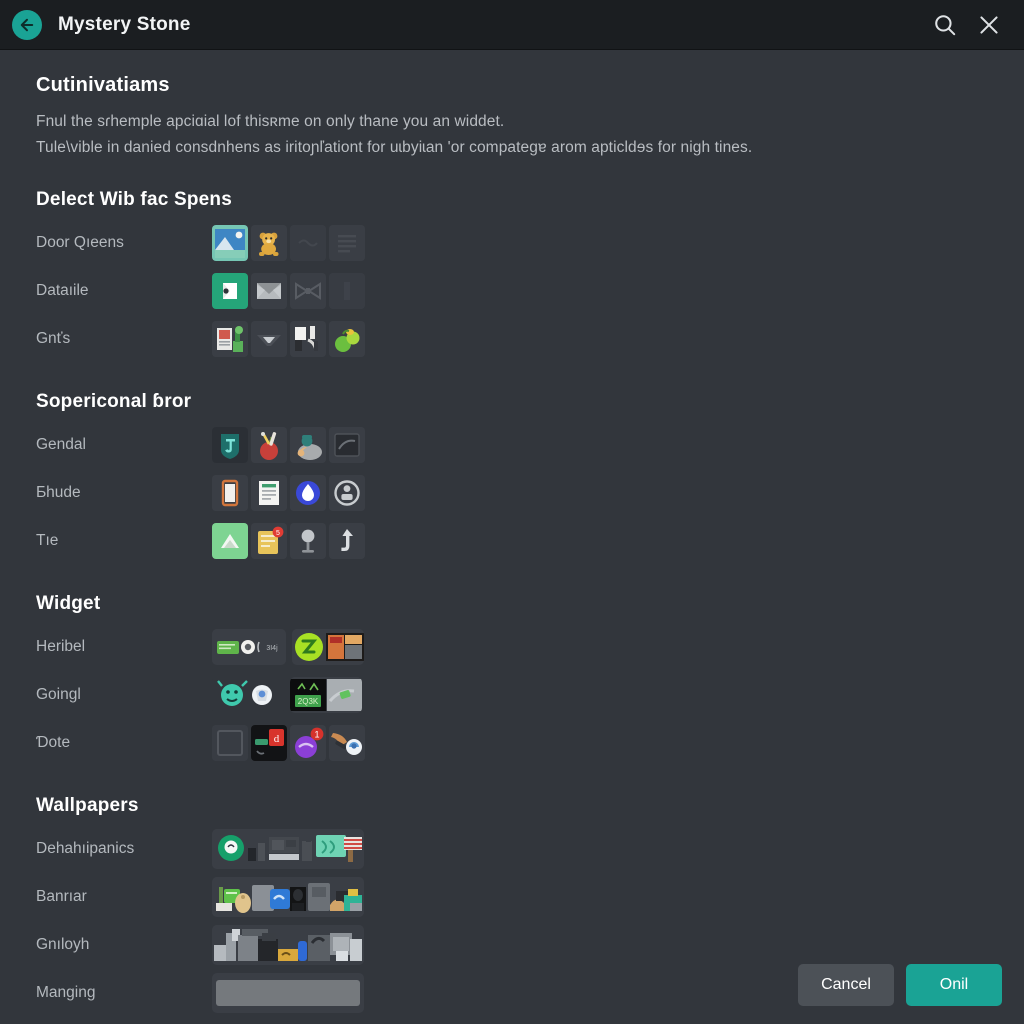 Image resolution: width=1024 pixels, height=1024 pixels. Describe the element at coordinates (308, 291) in the screenshot. I see `bowtie-icon` at that location.